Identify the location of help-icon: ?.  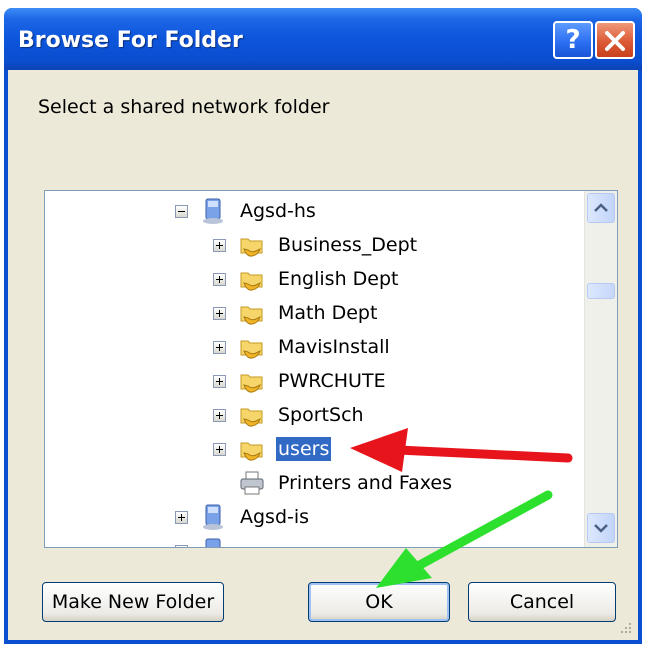
(573, 40).